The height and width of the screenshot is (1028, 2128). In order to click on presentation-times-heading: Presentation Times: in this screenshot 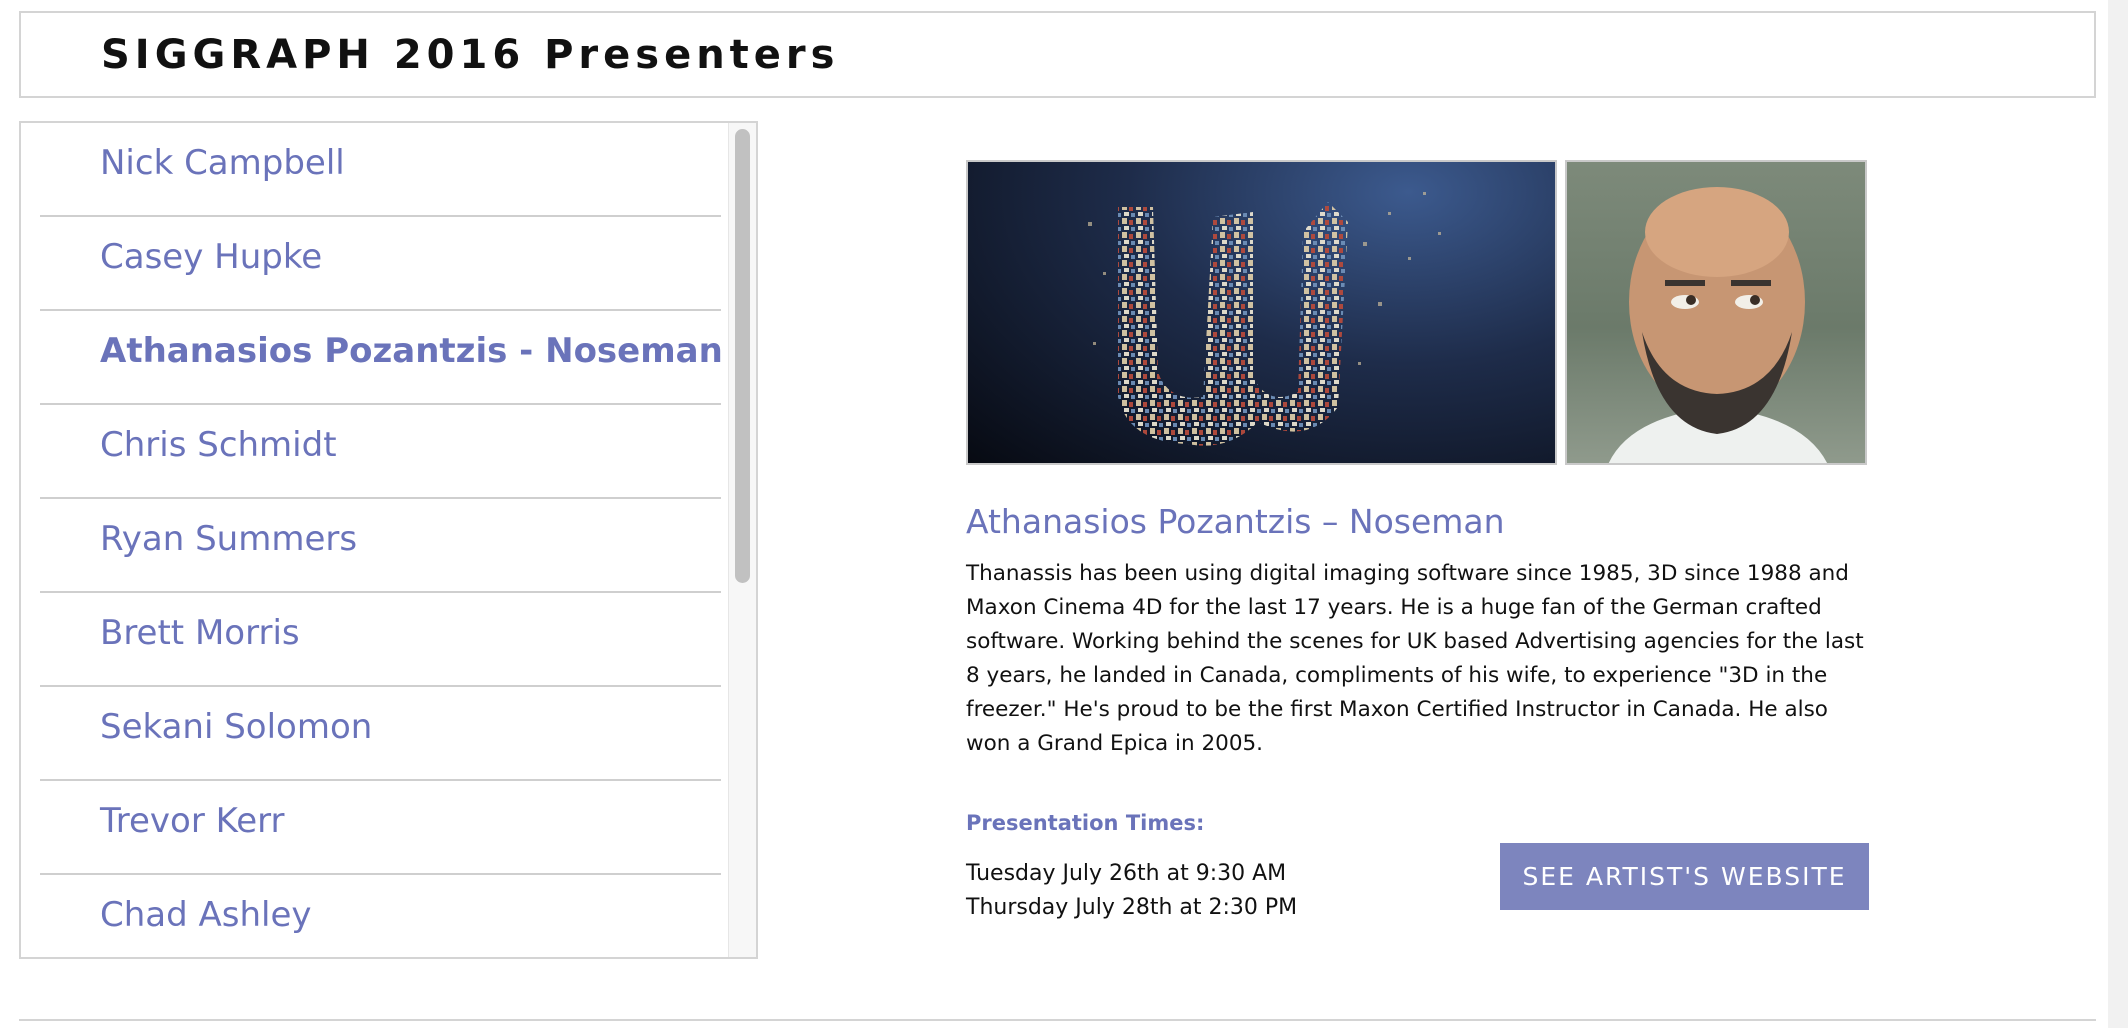, I will do `click(1085, 823)`.